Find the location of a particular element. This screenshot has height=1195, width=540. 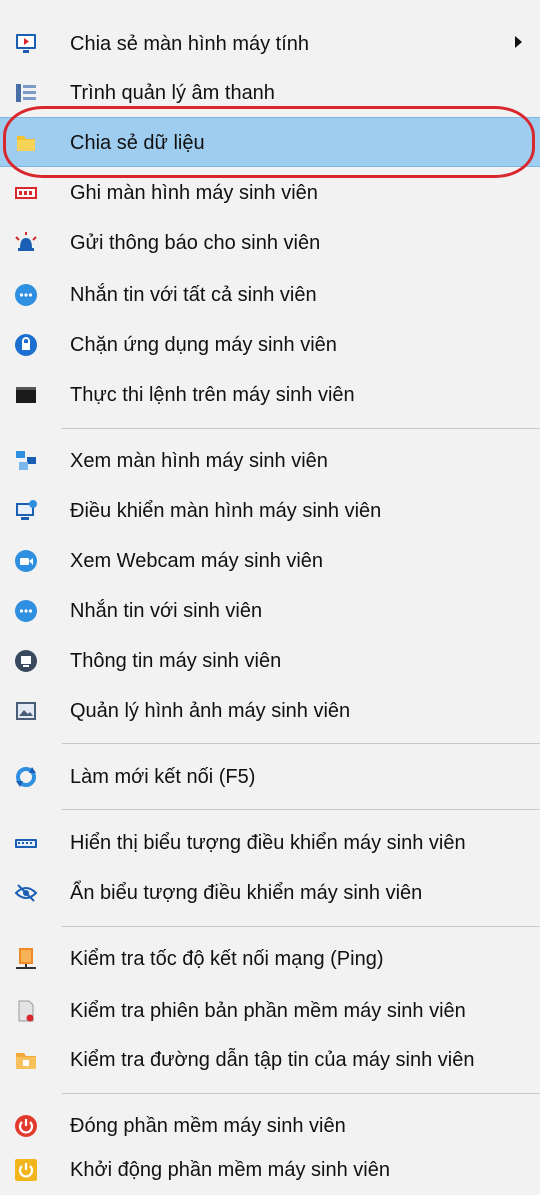

menu-item-send-notice: Gửi thông báo cho sinh viên is located at coordinates (270, 243).